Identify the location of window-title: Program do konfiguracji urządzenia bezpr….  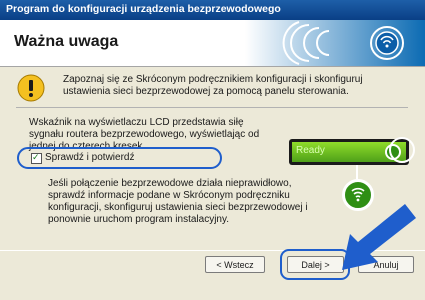
(143, 9).